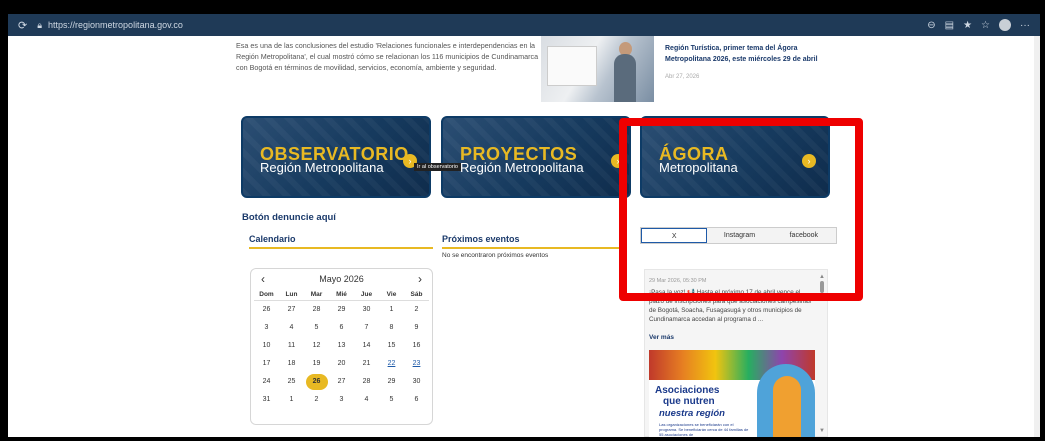 This screenshot has width=1045, height=441. Describe the element at coordinates (336, 157) in the screenshot. I see `card-observatorio: OBSERVATORIO Región Metropolitana ›` at that location.